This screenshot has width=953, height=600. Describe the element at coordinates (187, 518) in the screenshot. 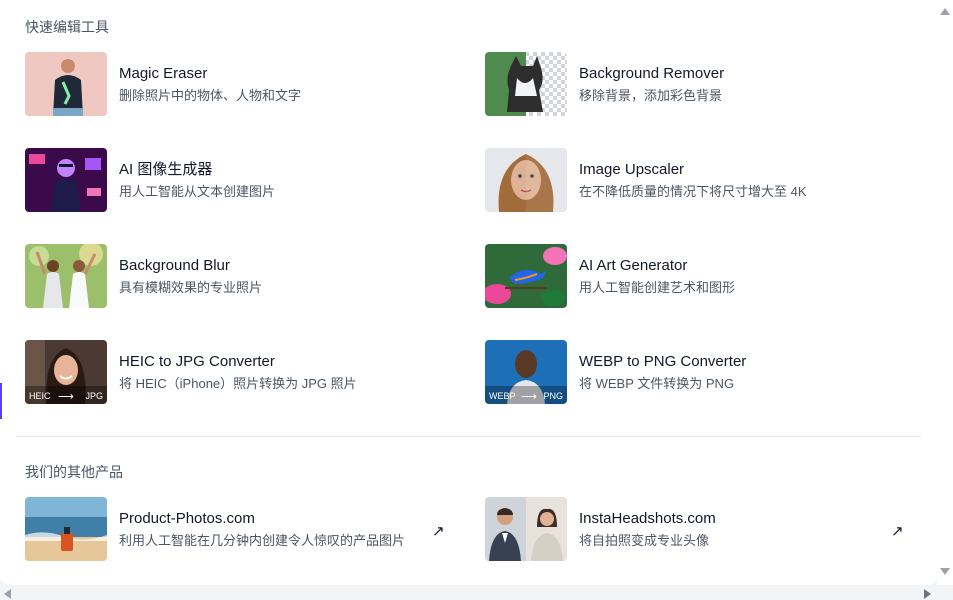

I see `product-title: Product-Photos.com` at that location.